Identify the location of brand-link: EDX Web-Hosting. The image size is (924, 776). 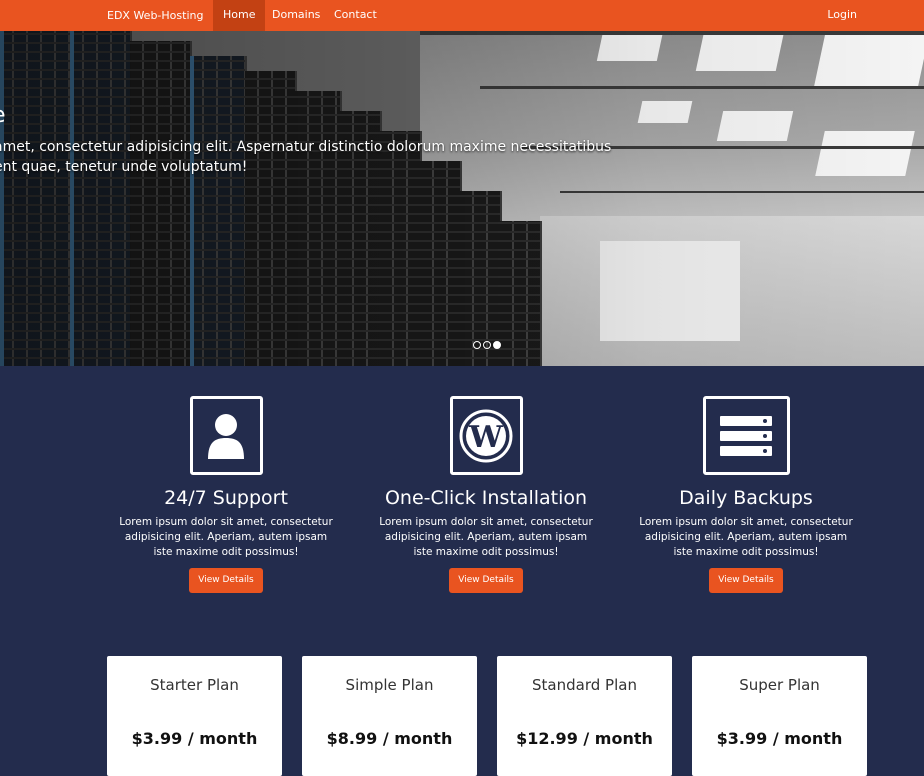
(155, 15).